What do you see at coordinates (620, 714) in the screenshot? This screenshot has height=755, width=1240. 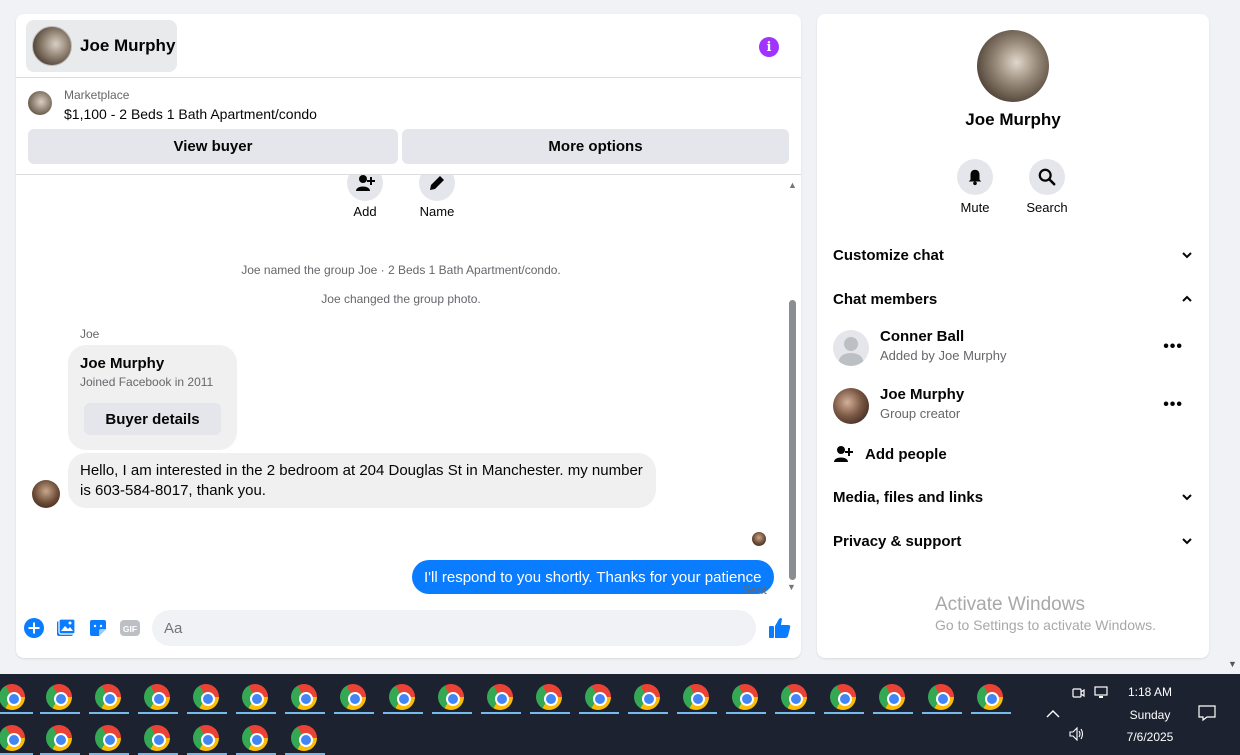 I see `taskbar: 1:18 AM Sunday 7/6/2025` at bounding box center [620, 714].